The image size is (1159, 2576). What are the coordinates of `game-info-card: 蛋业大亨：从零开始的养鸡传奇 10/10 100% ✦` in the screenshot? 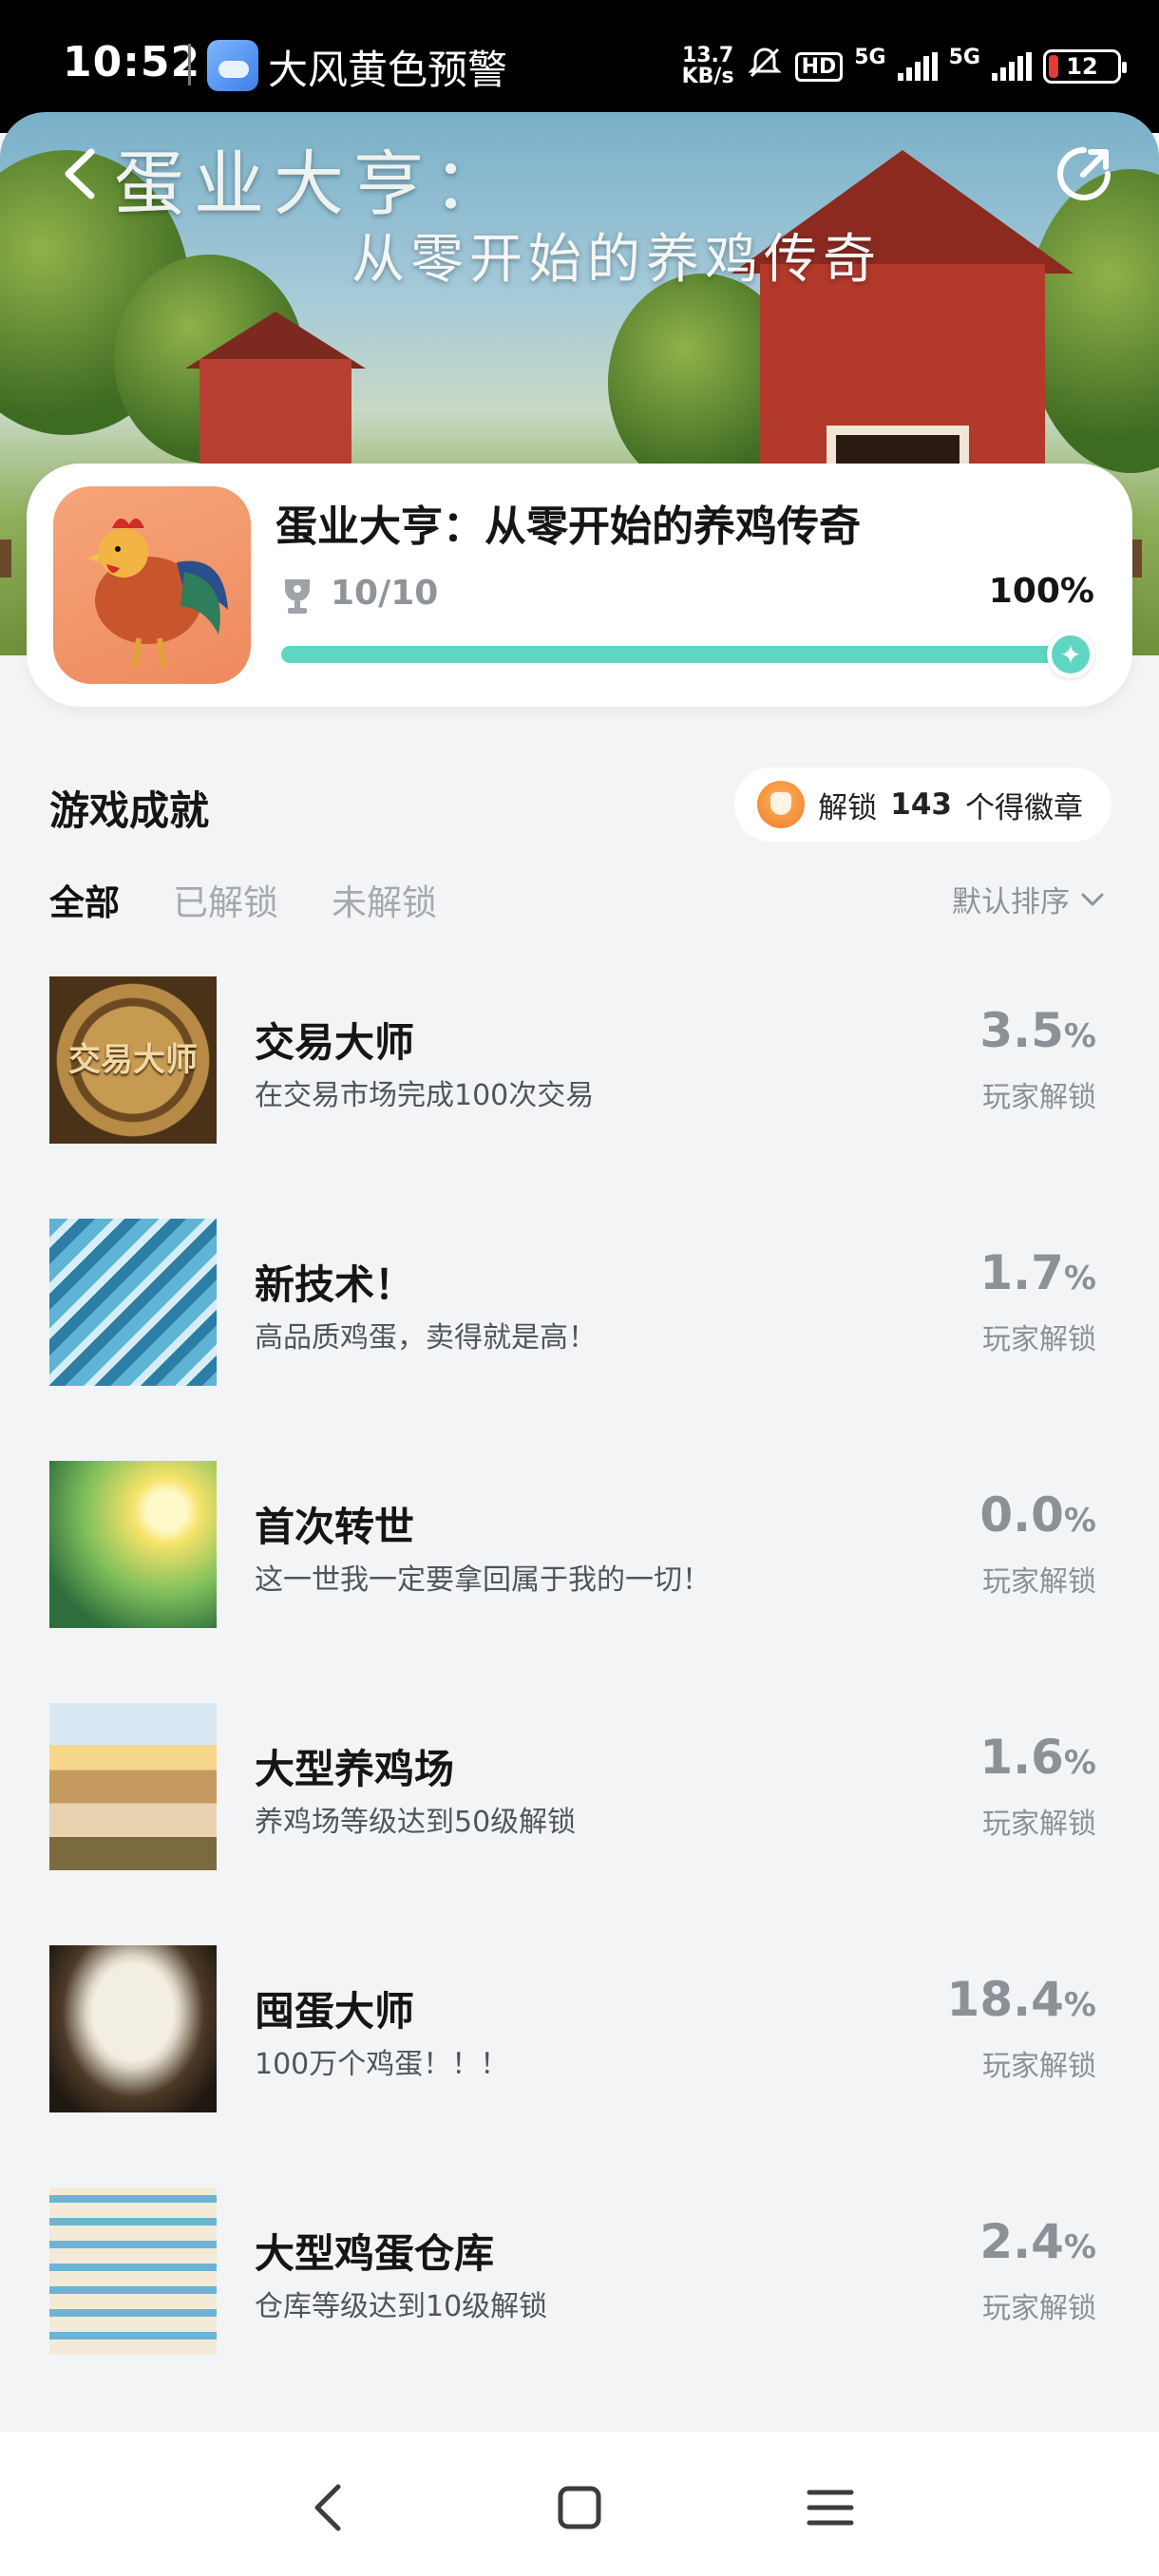 It's located at (579, 585).